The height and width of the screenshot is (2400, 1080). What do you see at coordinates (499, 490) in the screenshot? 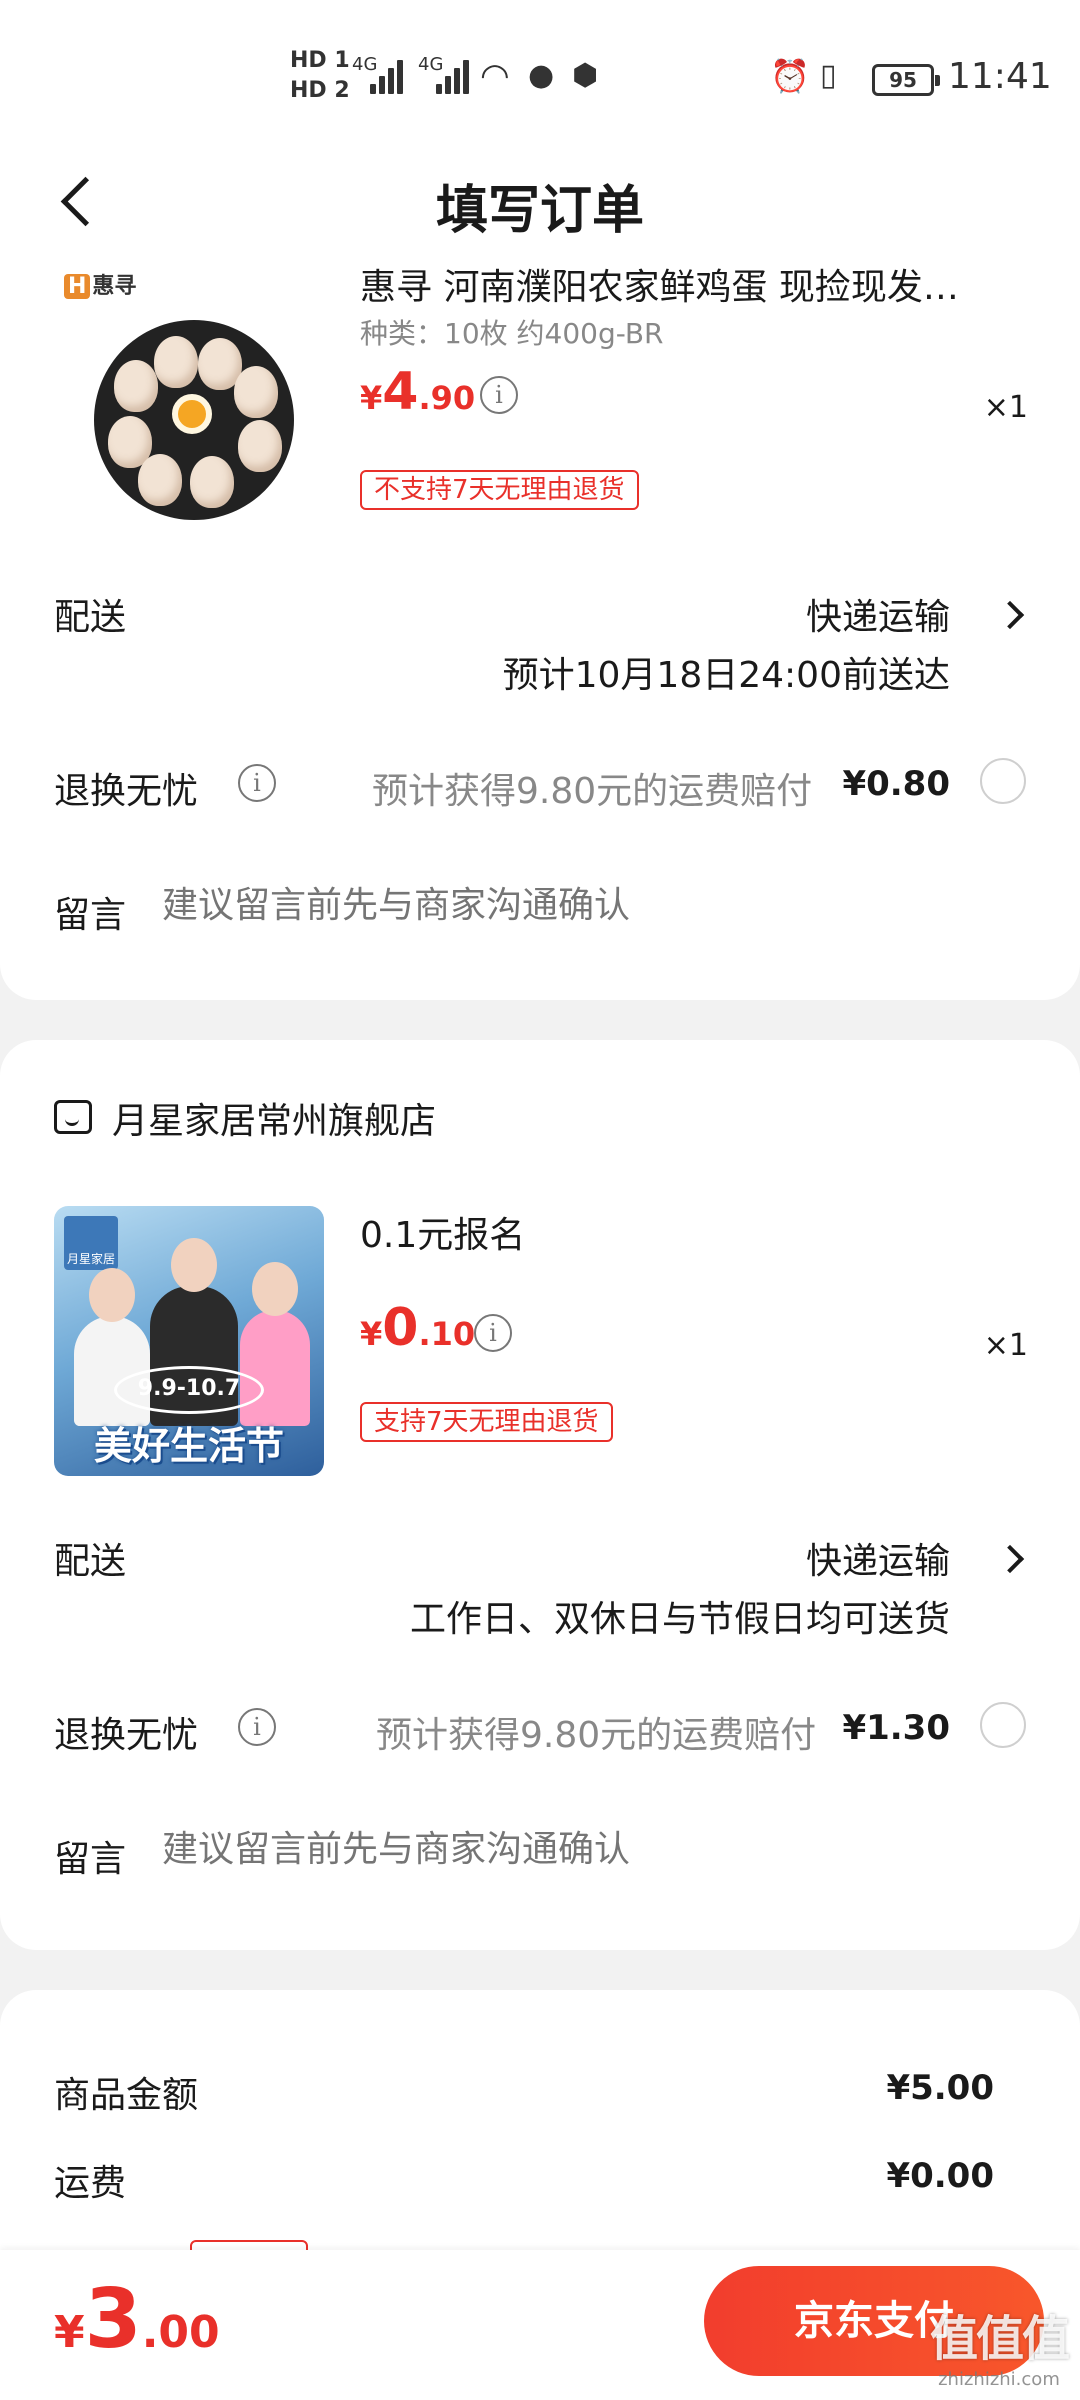
I see `return-policy-tag: 不支持7天无理由退货` at bounding box center [499, 490].